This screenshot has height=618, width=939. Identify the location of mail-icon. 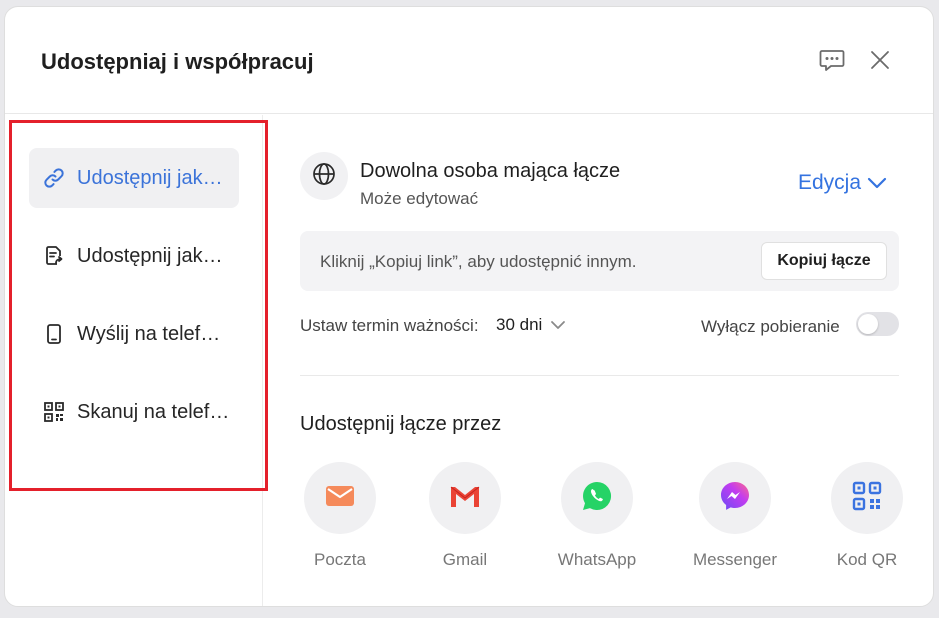
(340, 498).